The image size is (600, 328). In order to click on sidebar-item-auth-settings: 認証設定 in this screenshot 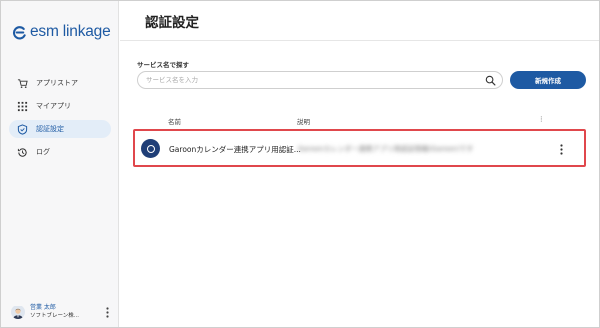, I will do `click(60, 129)`.